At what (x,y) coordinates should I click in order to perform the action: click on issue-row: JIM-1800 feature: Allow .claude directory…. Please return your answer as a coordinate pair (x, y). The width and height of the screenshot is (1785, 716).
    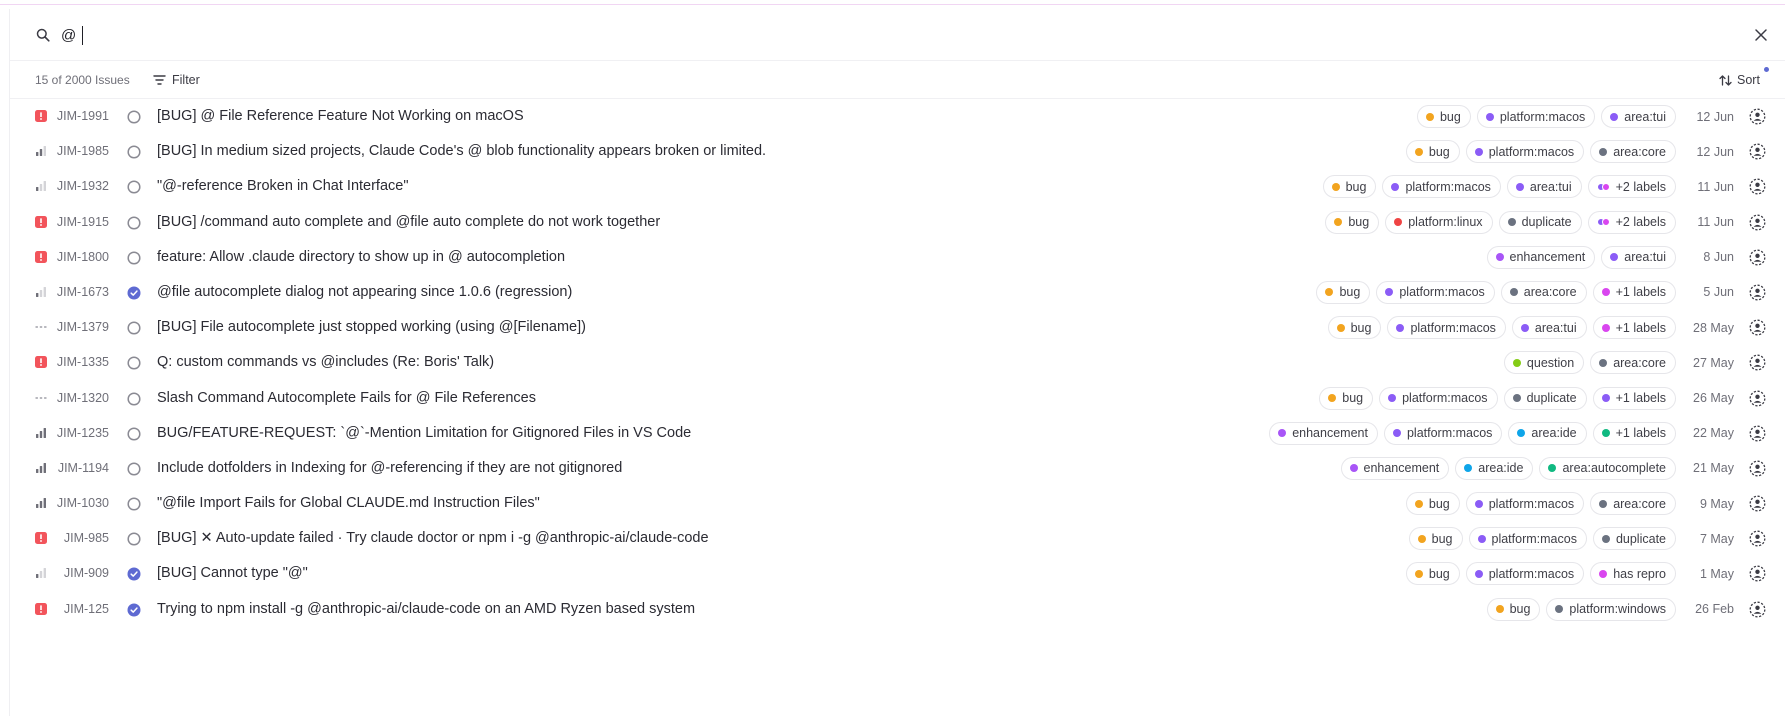
    Looking at the image, I should click on (897, 257).